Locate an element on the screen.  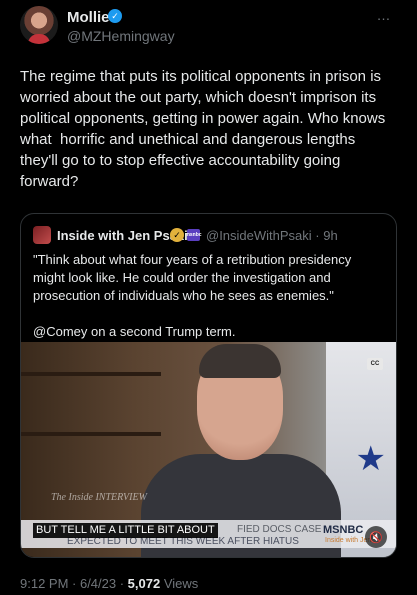
star-icon: ★ is located at coordinates (370, 459).